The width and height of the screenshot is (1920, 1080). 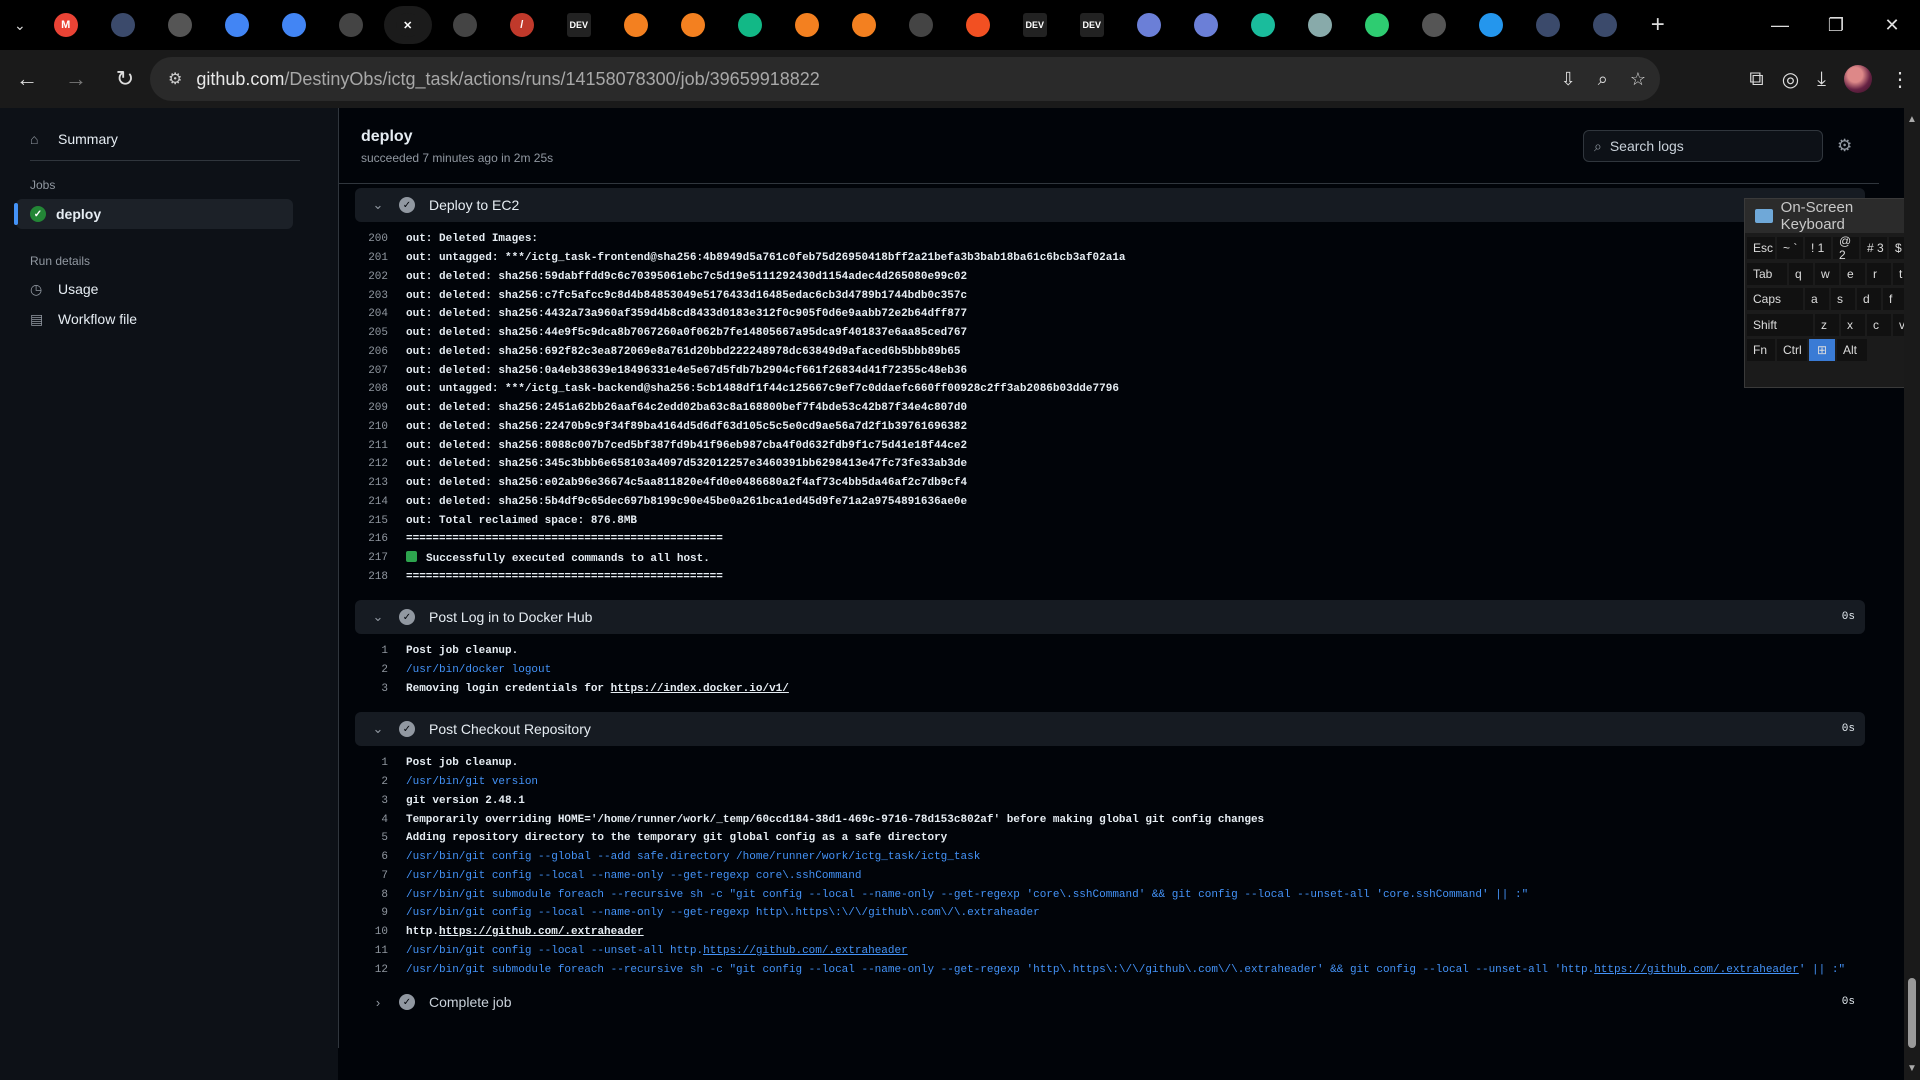 I want to click on osk-titlebar: On-Screen Keyboard, so click(x=1832, y=216).